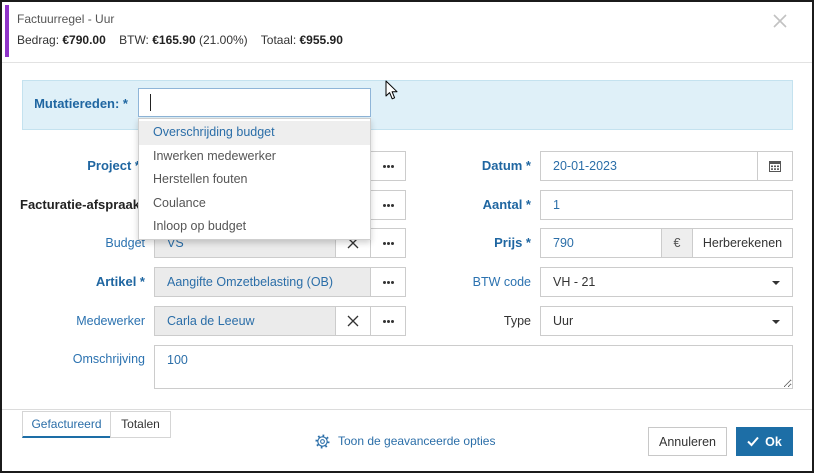 This screenshot has width=814, height=473. Describe the element at coordinates (174, 40) in the screenshot. I see `btw-value: €165.90` at that location.